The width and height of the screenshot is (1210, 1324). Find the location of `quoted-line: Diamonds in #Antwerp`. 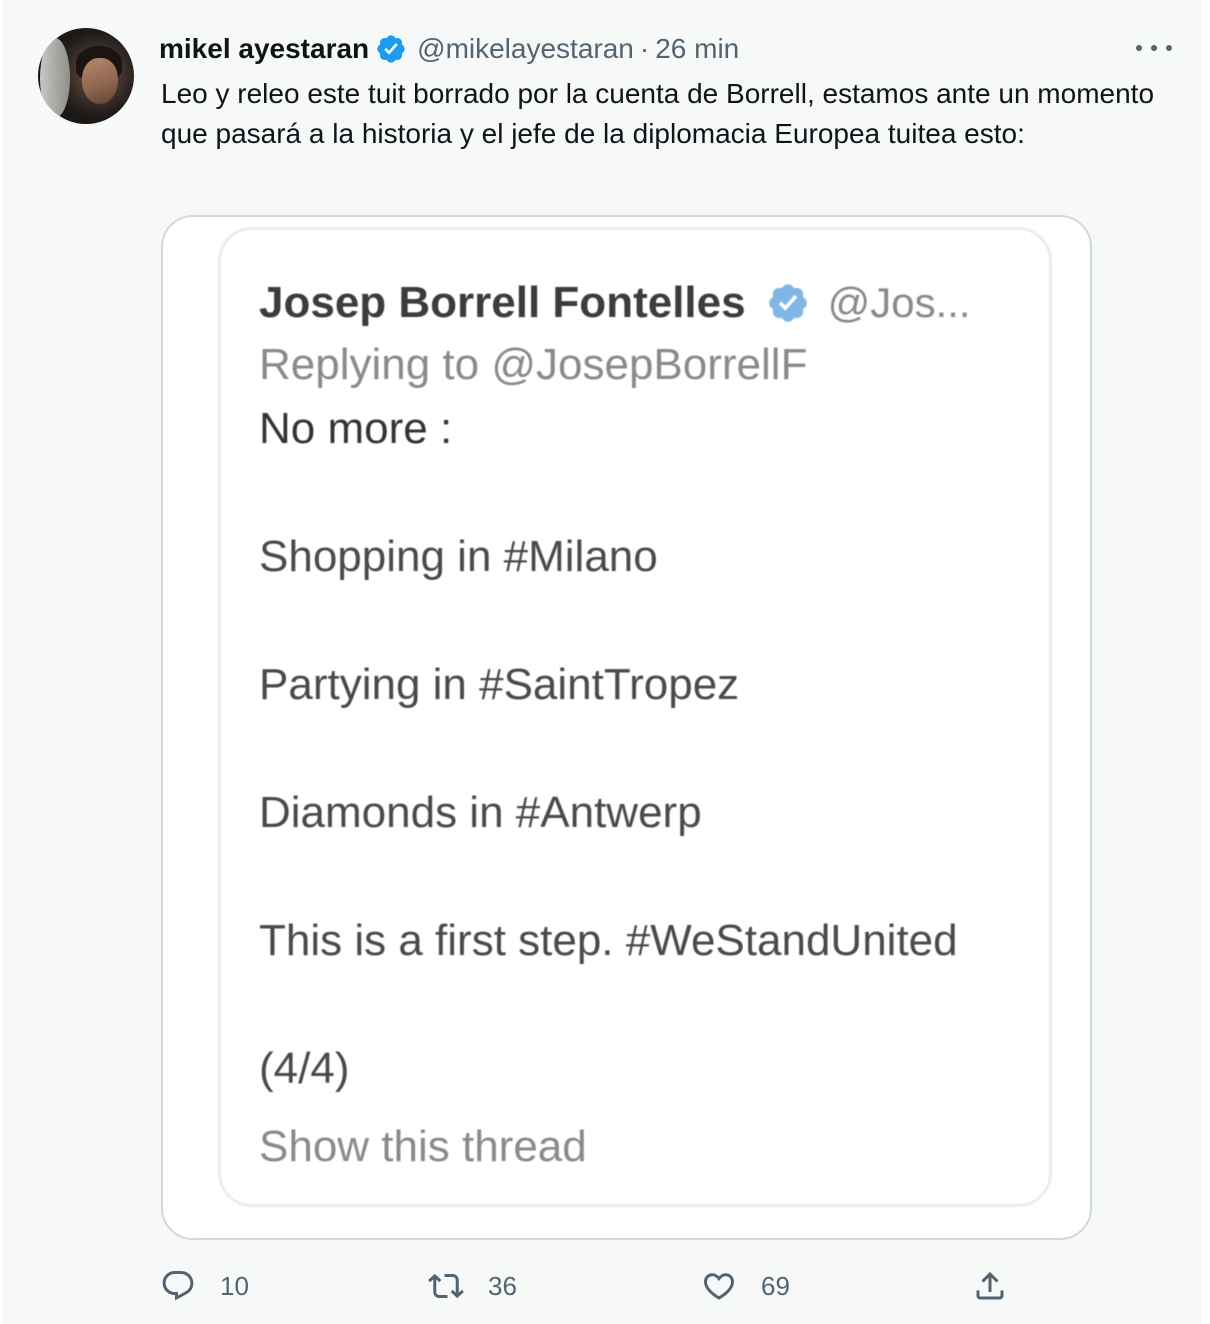

quoted-line: Diamonds in #Antwerp is located at coordinates (480, 812).